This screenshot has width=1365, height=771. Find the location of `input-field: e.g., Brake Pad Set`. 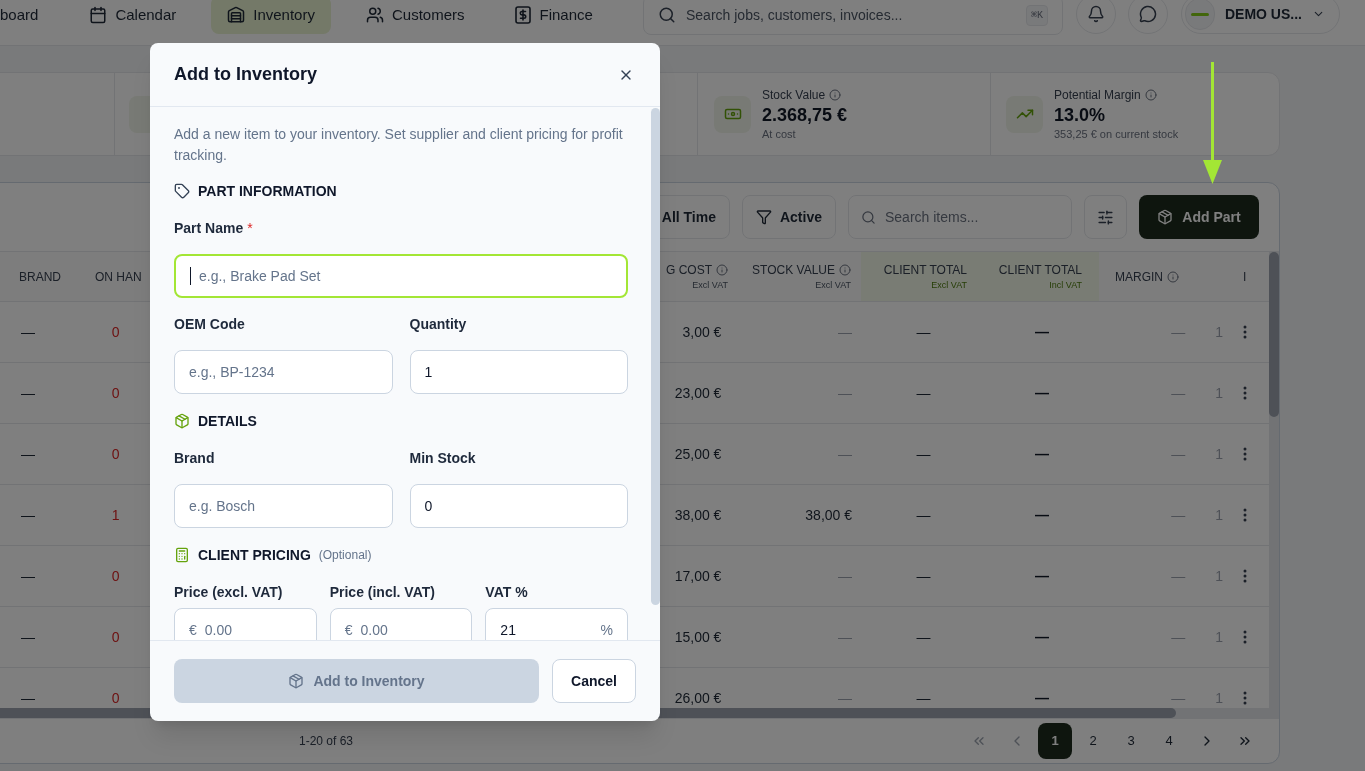

input-field: e.g., Brake Pad Set is located at coordinates (401, 276).